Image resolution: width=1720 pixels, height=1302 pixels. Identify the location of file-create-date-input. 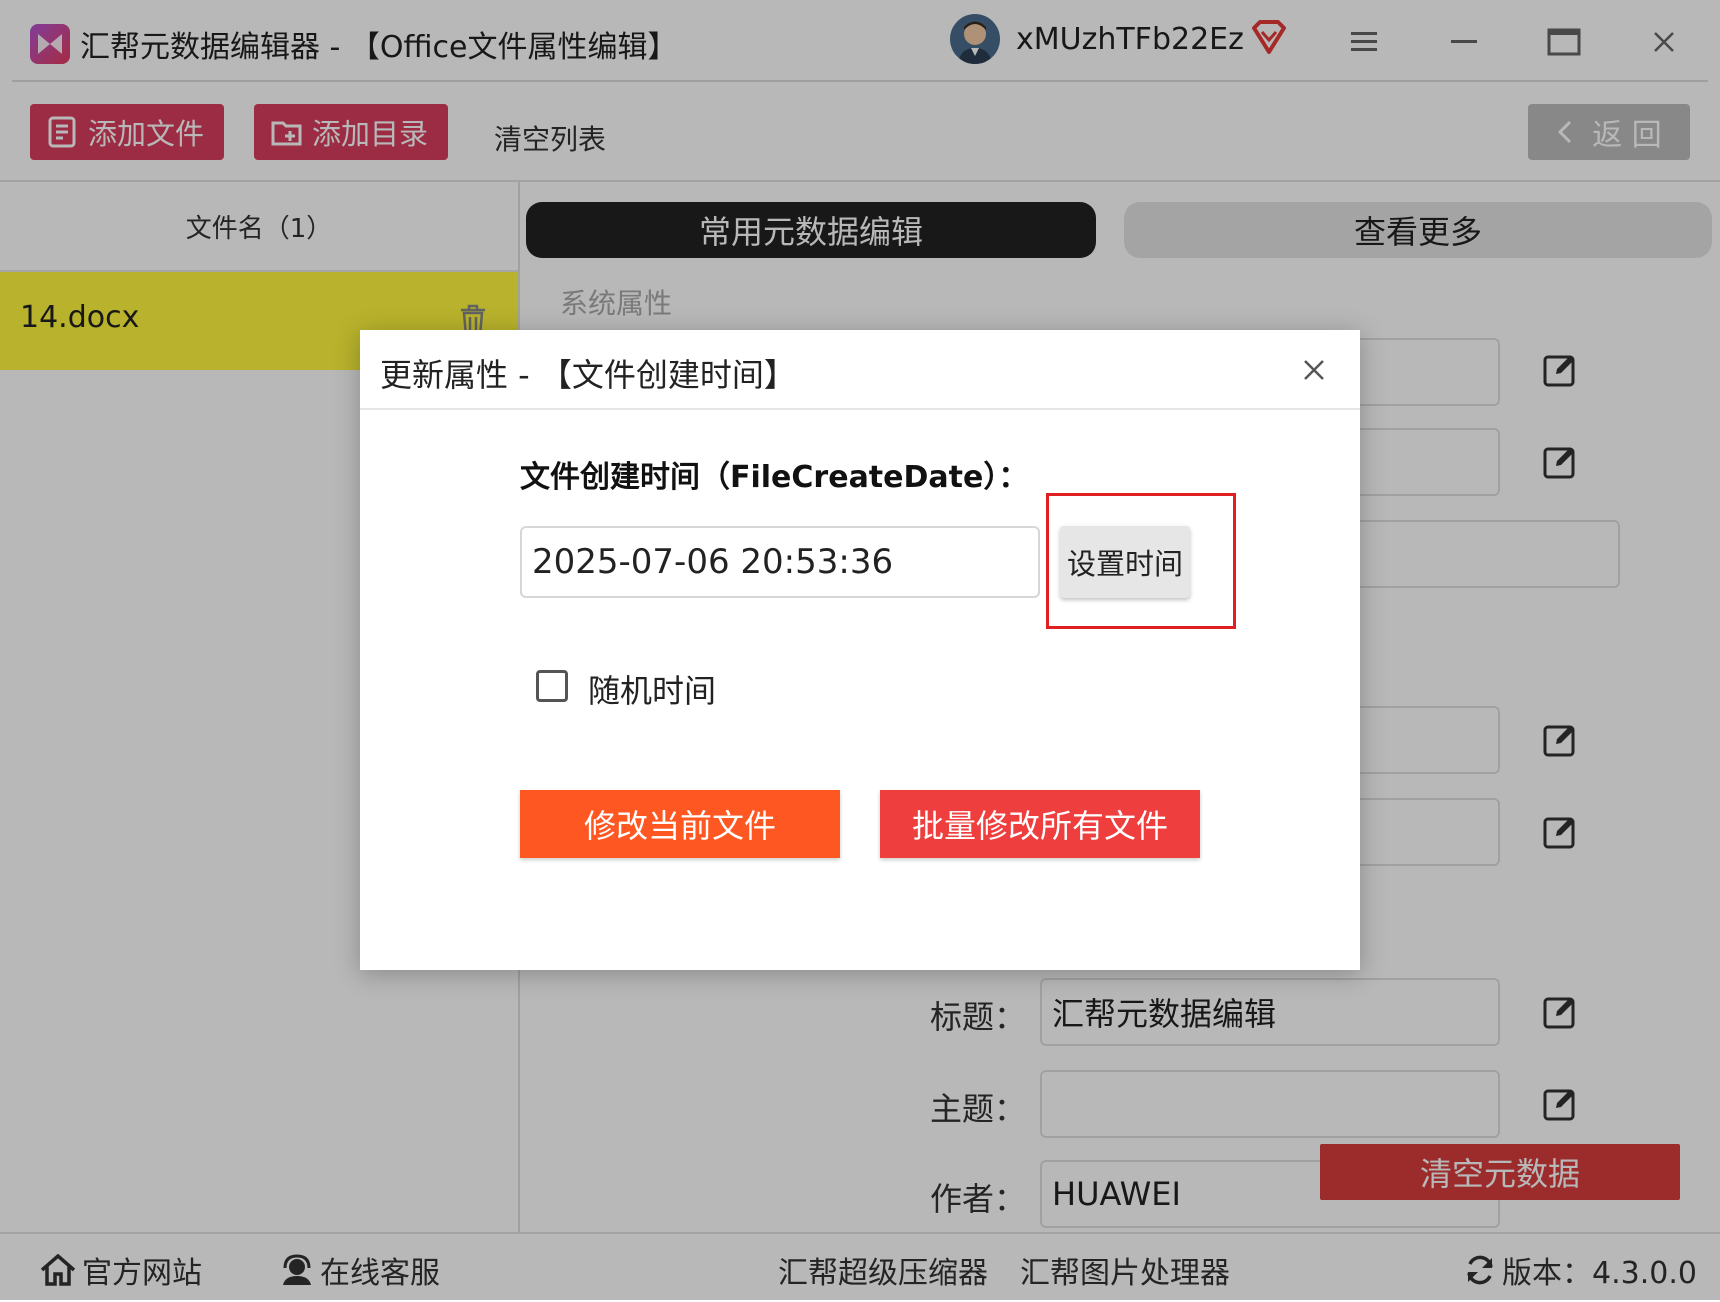
(780, 562).